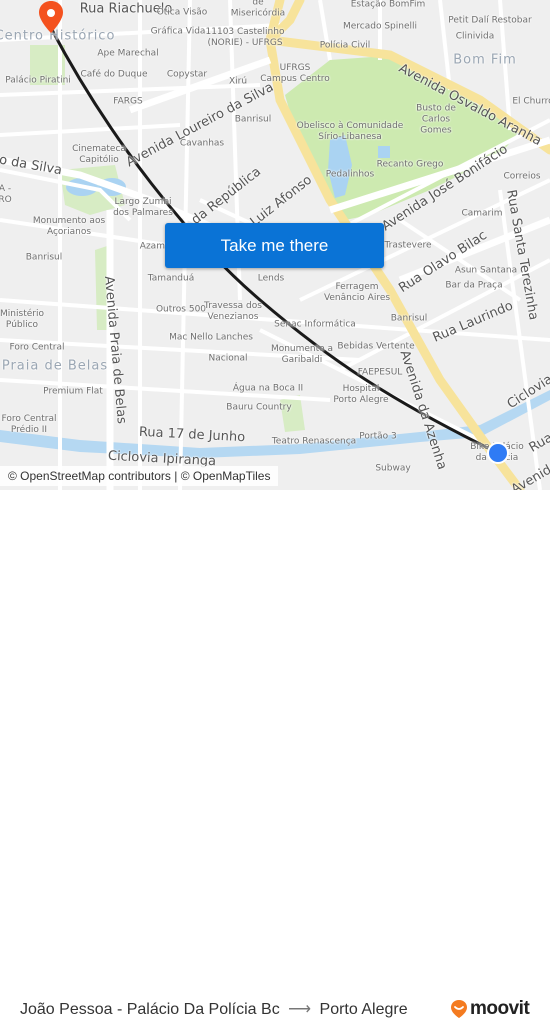 This screenshot has height=1020, width=550. Describe the element at coordinates (55, 366) in the screenshot. I see `district-label: Praia de Belas` at that location.